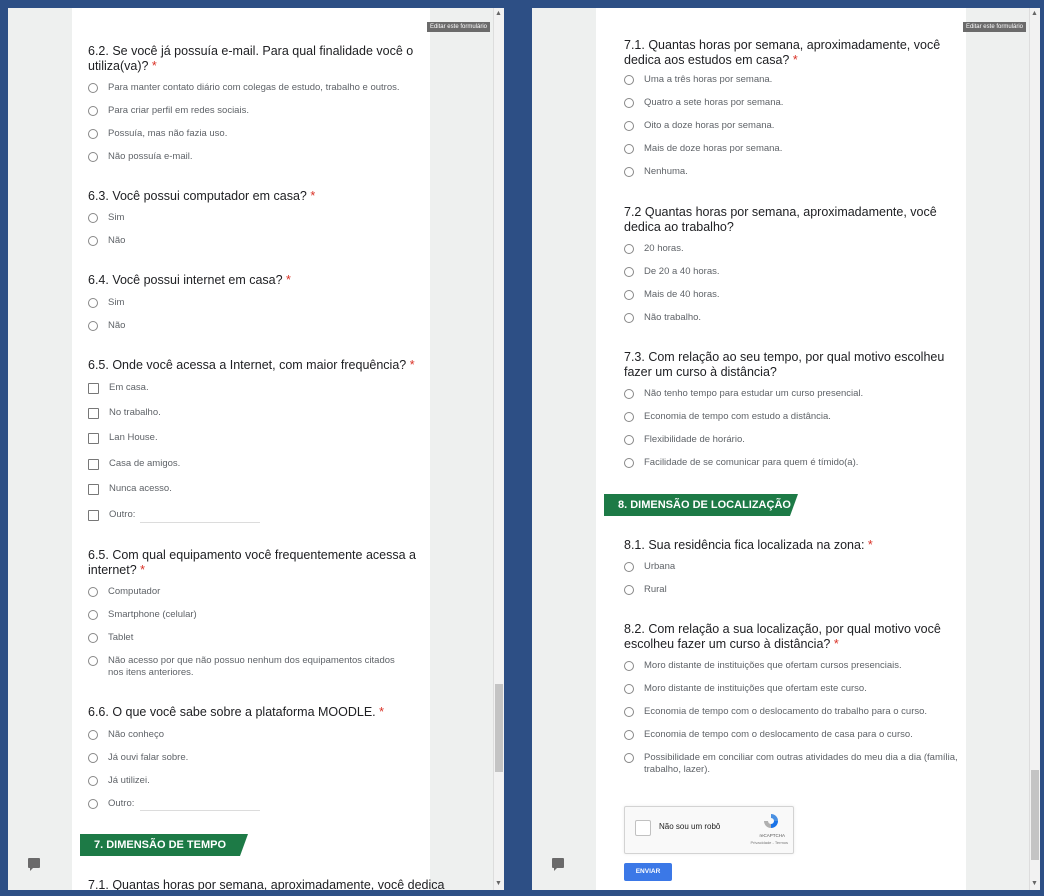 Image resolution: width=1044 pixels, height=896 pixels. I want to click on option: Computador, so click(124, 593).